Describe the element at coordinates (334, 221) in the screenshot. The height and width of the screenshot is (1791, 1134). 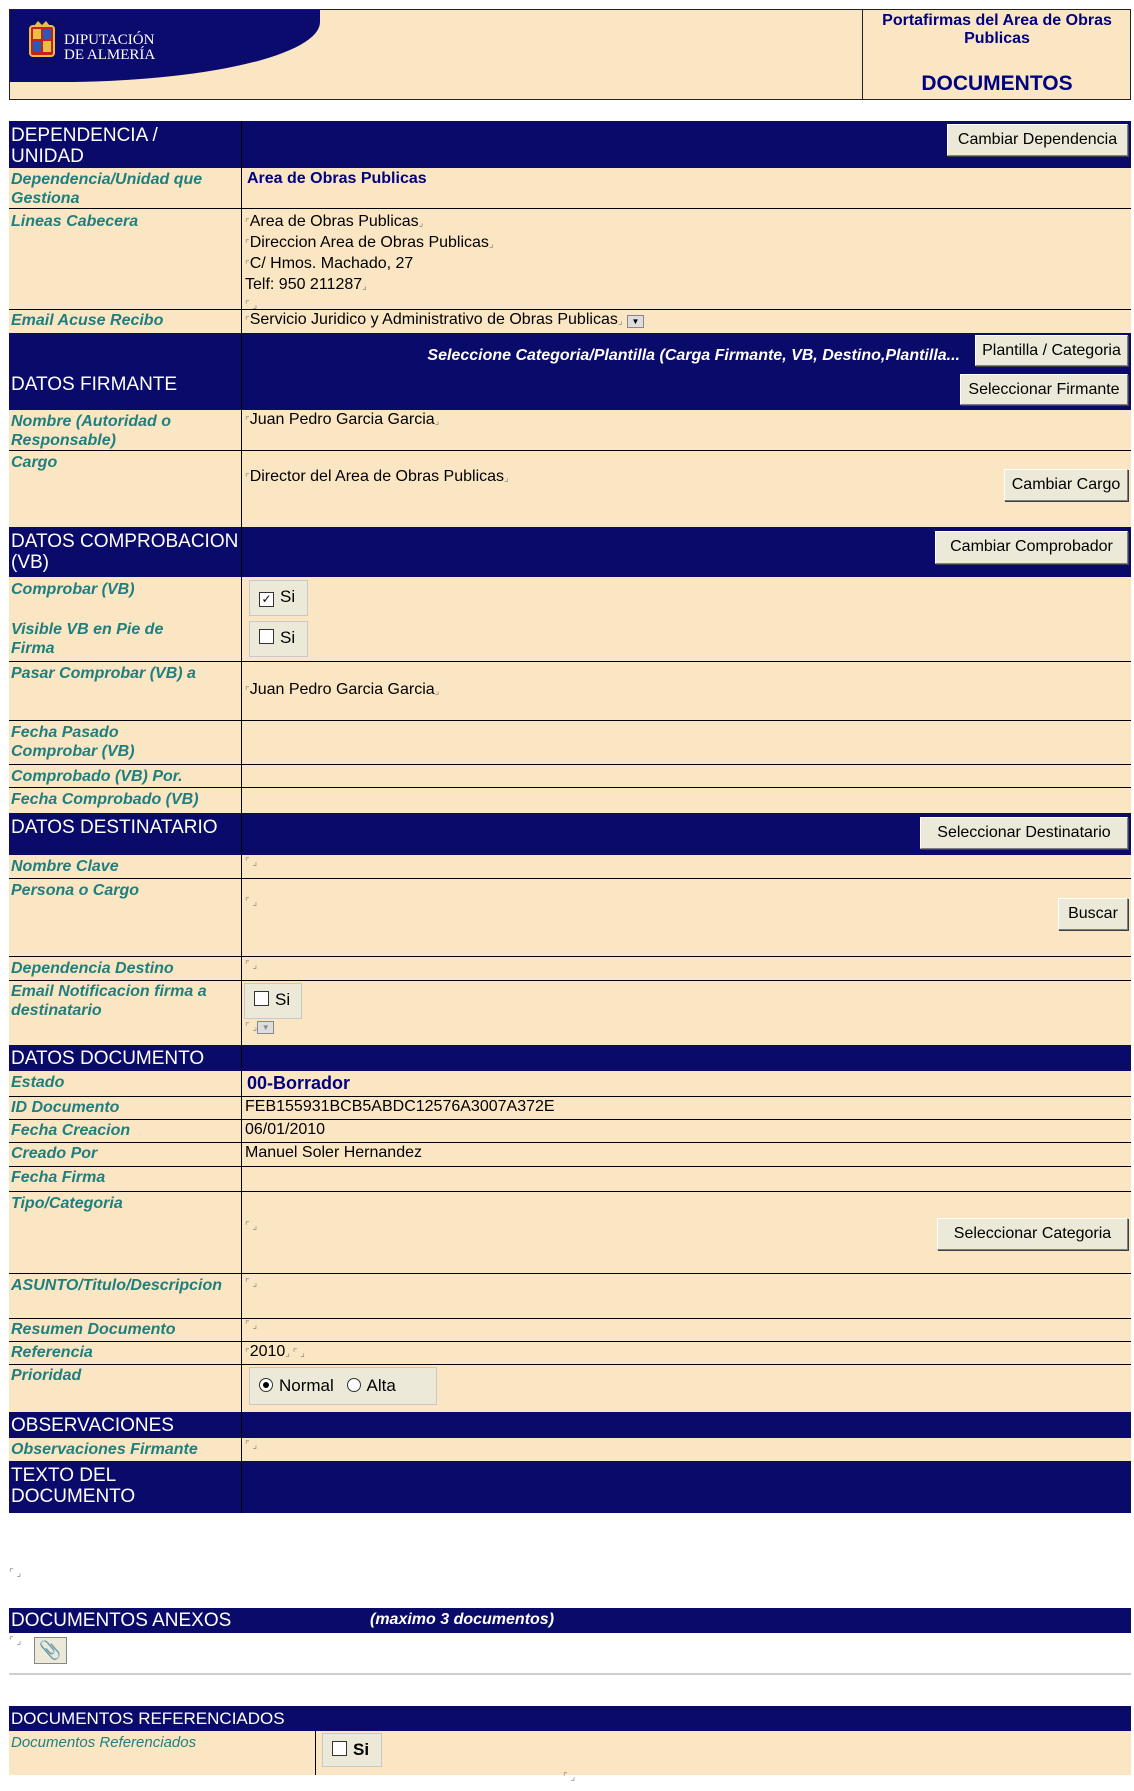
I see `cabecera-line-1: ⌜Area de Obras Publicas⌟` at that location.